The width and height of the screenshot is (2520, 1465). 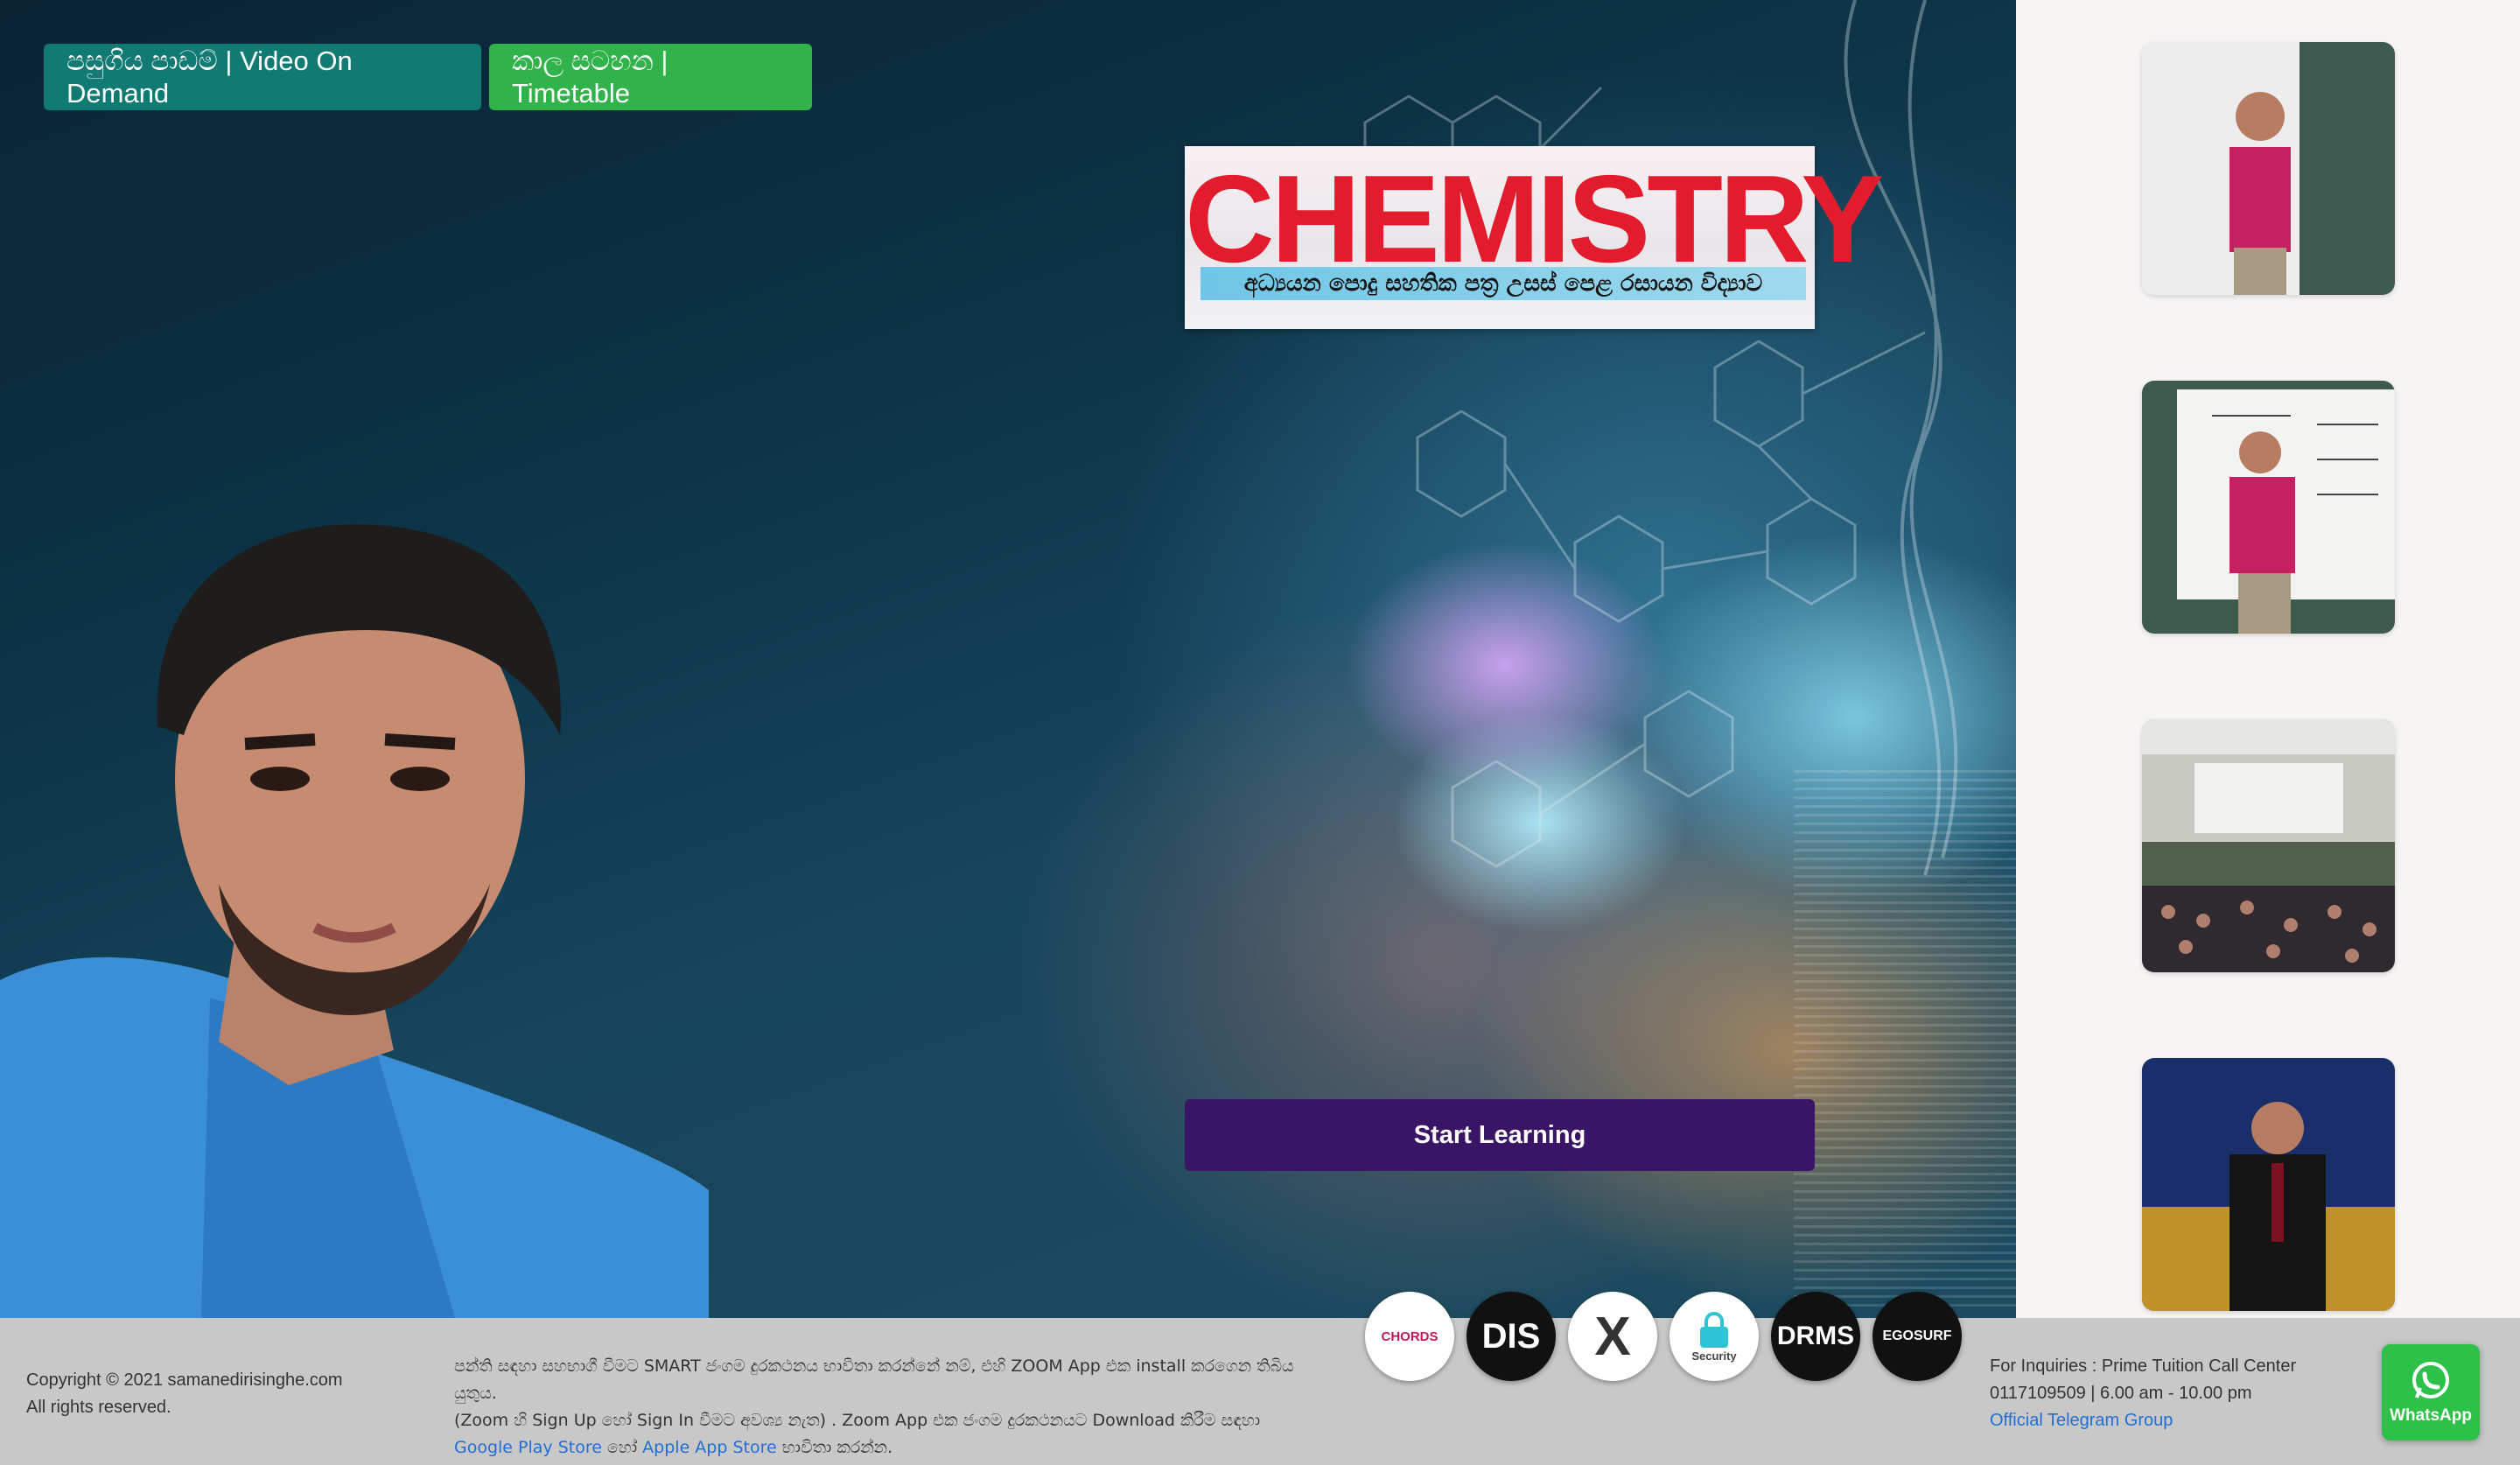 What do you see at coordinates (650, 77) in the screenshot?
I see `timetable-button: කාල සටහන | Timetable` at bounding box center [650, 77].